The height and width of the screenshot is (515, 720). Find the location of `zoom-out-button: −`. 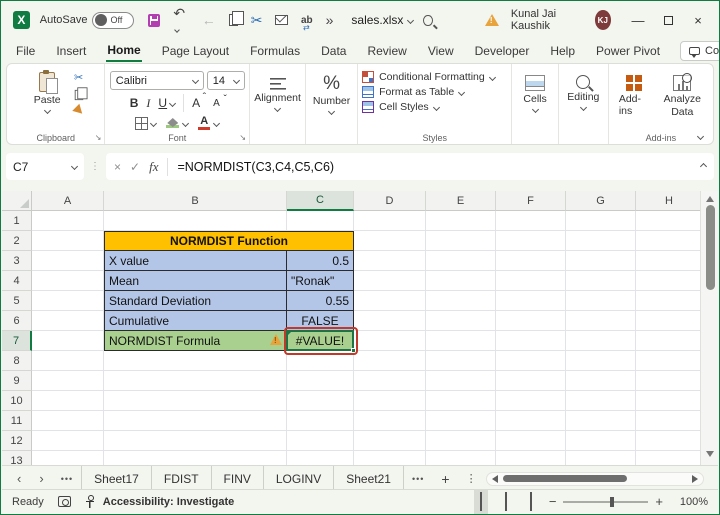

zoom-out-button: − is located at coordinates (553, 501).